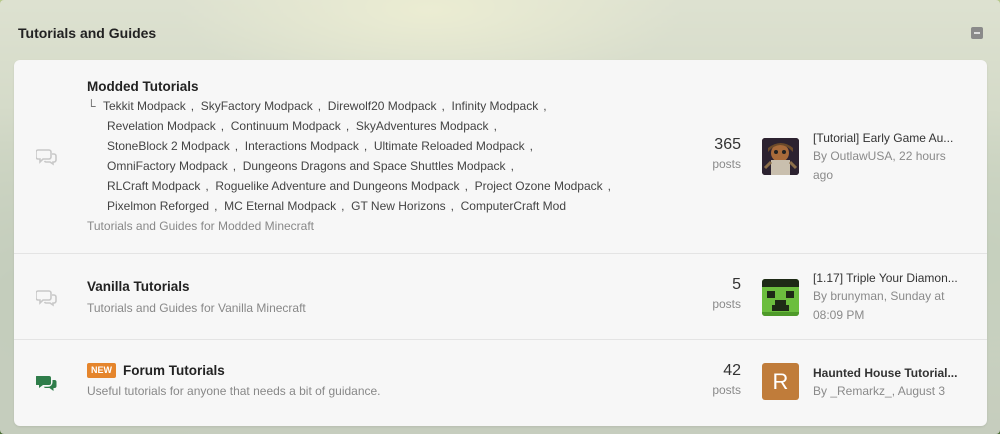  Describe the element at coordinates (398, 206) in the screenshot. I see `subforum-link: GT New Horizons` at that location.